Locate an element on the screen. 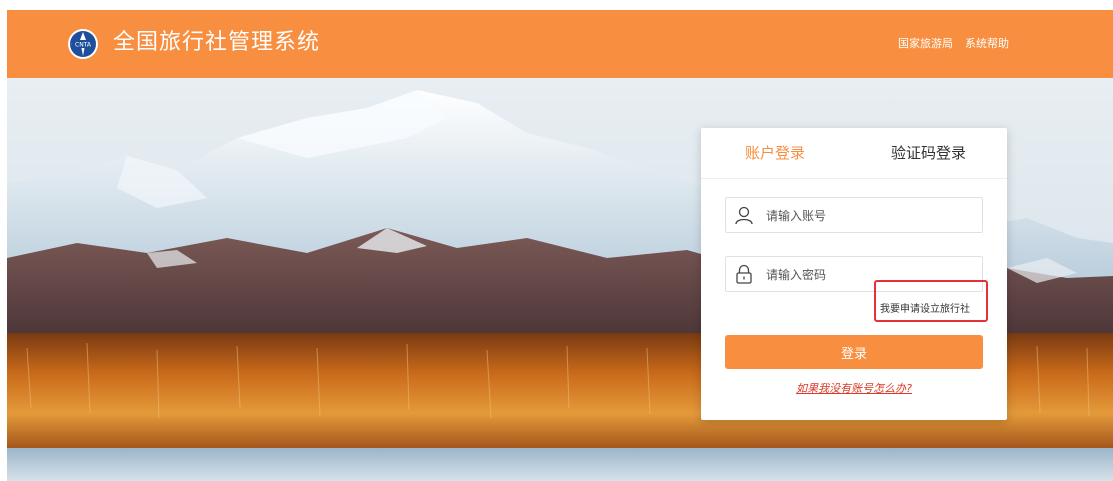 This screenshot has width=1113, height=481. lock-icon is located at coordinates (744, 274).